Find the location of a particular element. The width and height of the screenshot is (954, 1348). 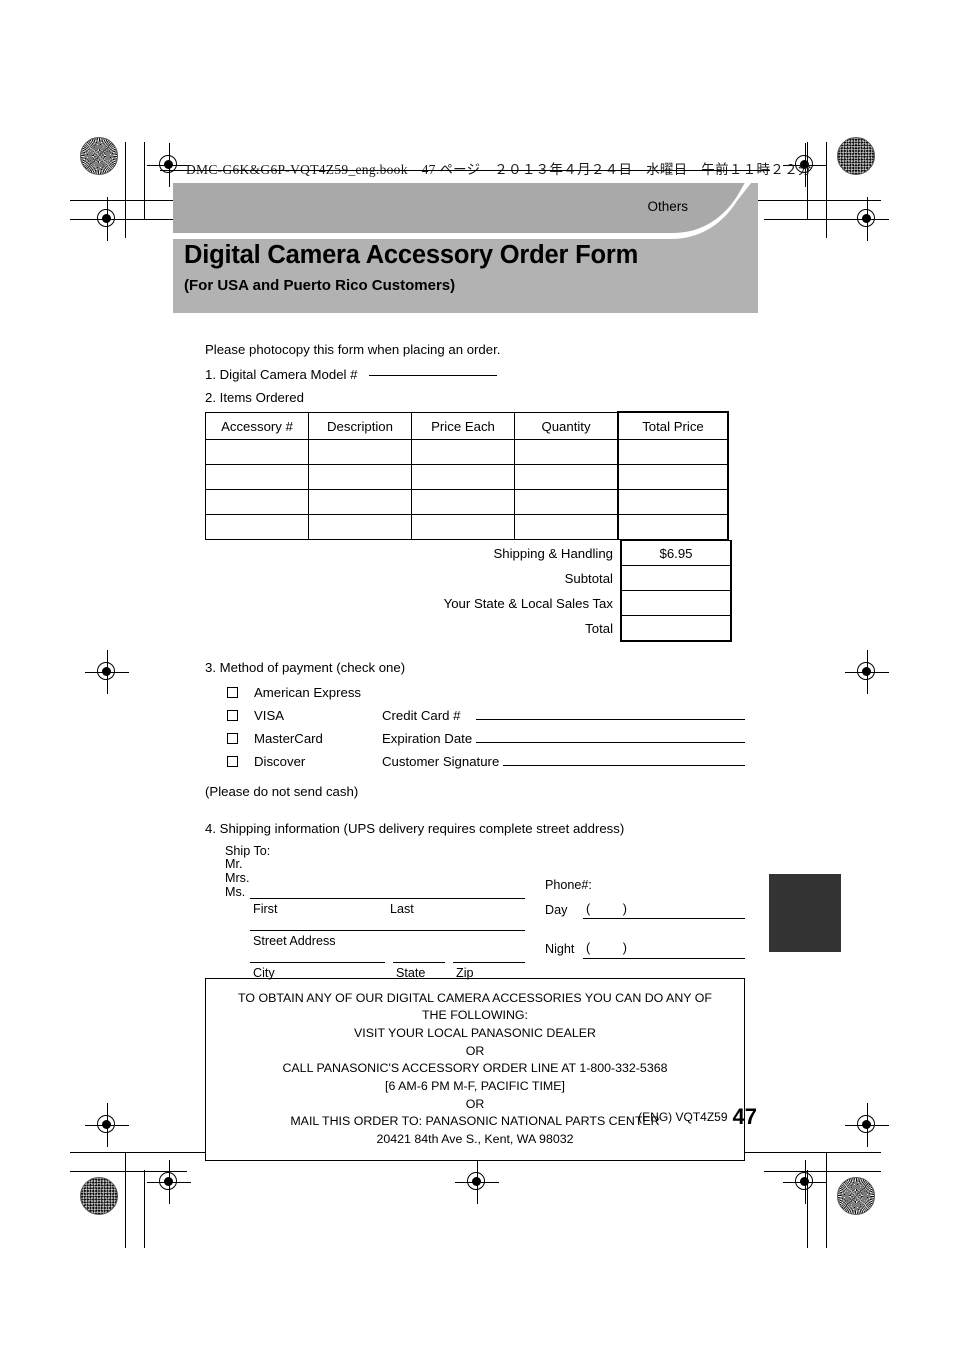

registration-starburst-top-right is located at coordinates (856, 156).